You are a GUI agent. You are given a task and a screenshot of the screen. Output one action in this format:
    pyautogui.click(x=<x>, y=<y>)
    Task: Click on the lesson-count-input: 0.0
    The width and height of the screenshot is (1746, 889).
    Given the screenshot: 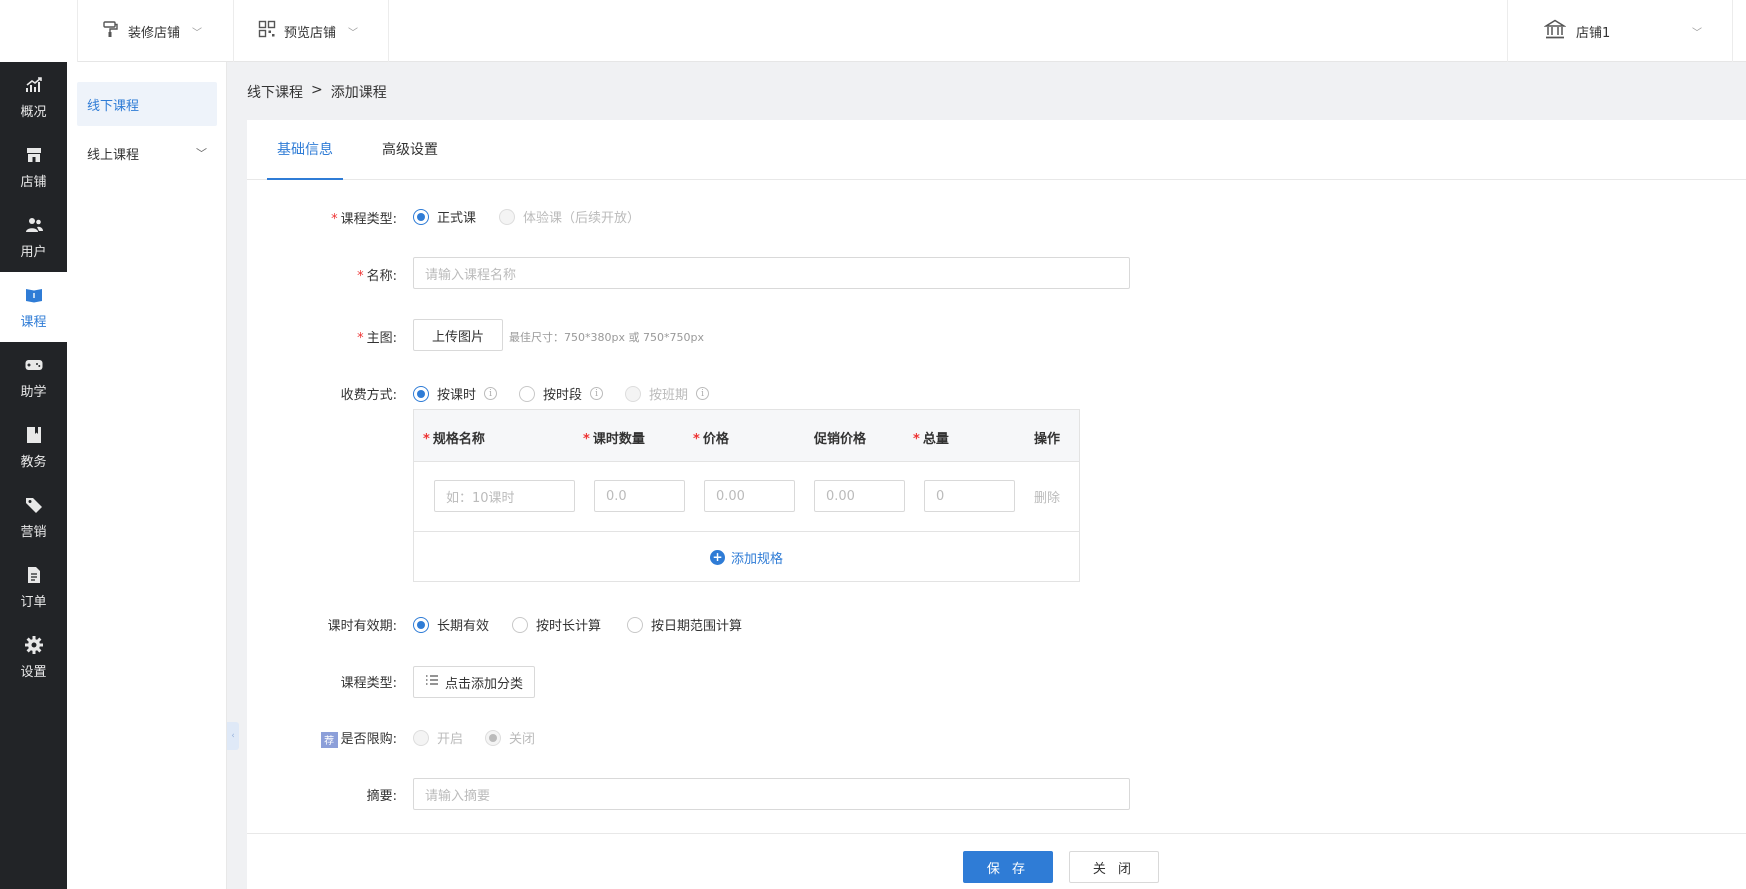 What is the action you would take?
    pyautogui.click(x=639, y=496)
    